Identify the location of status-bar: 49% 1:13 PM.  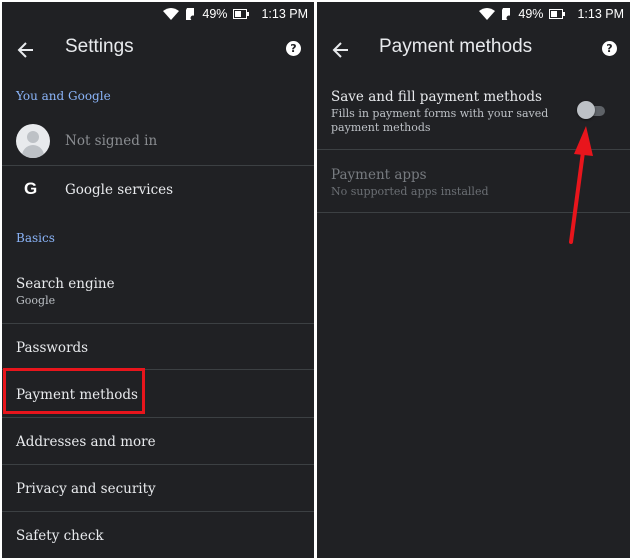
(158, 14).